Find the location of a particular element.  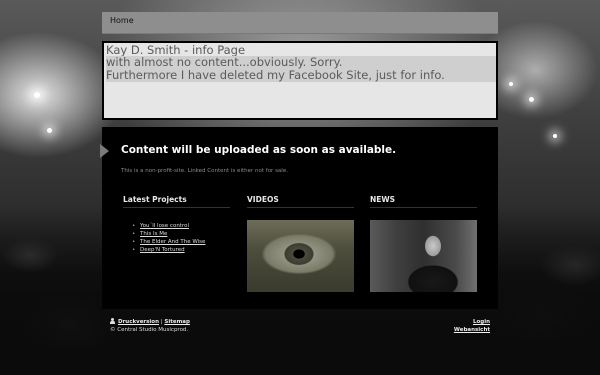

project-link: This Is Me is located at coordinates (153, 234).